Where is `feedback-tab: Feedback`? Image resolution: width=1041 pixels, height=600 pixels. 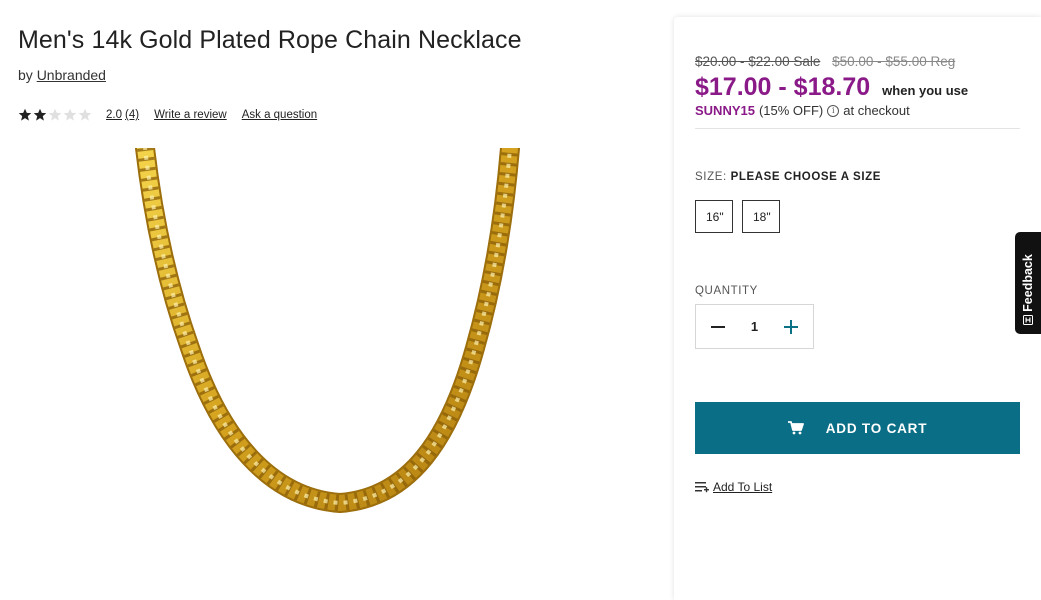 feedback-tab: Feedback is located at coordinates (1028, 283).